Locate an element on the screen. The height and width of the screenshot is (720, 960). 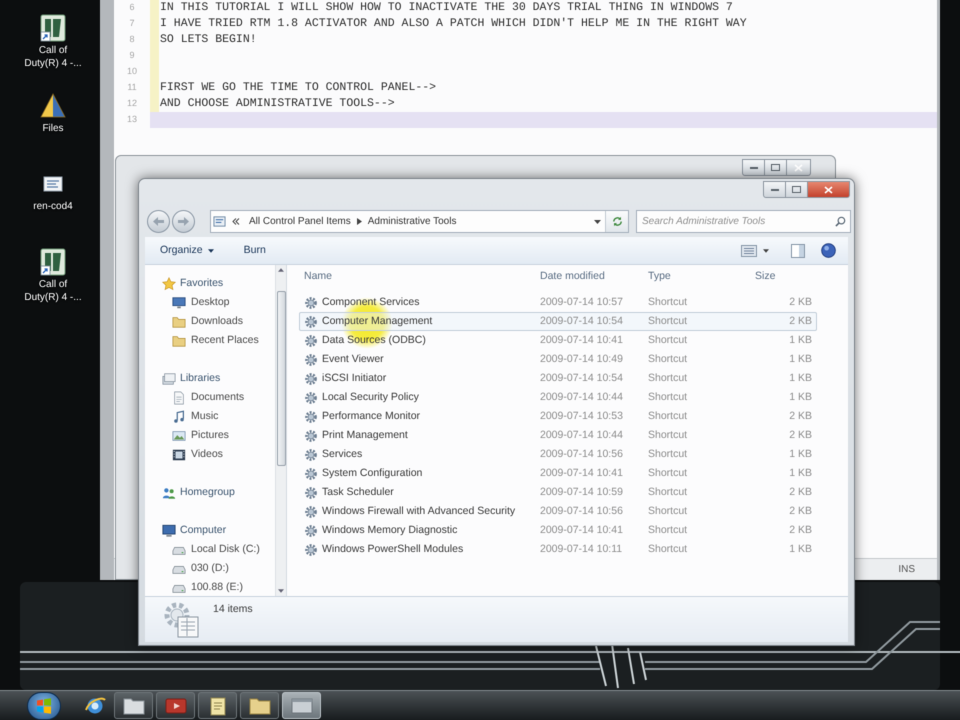
scrollbar-thumb is located at coordinates (281, 378).